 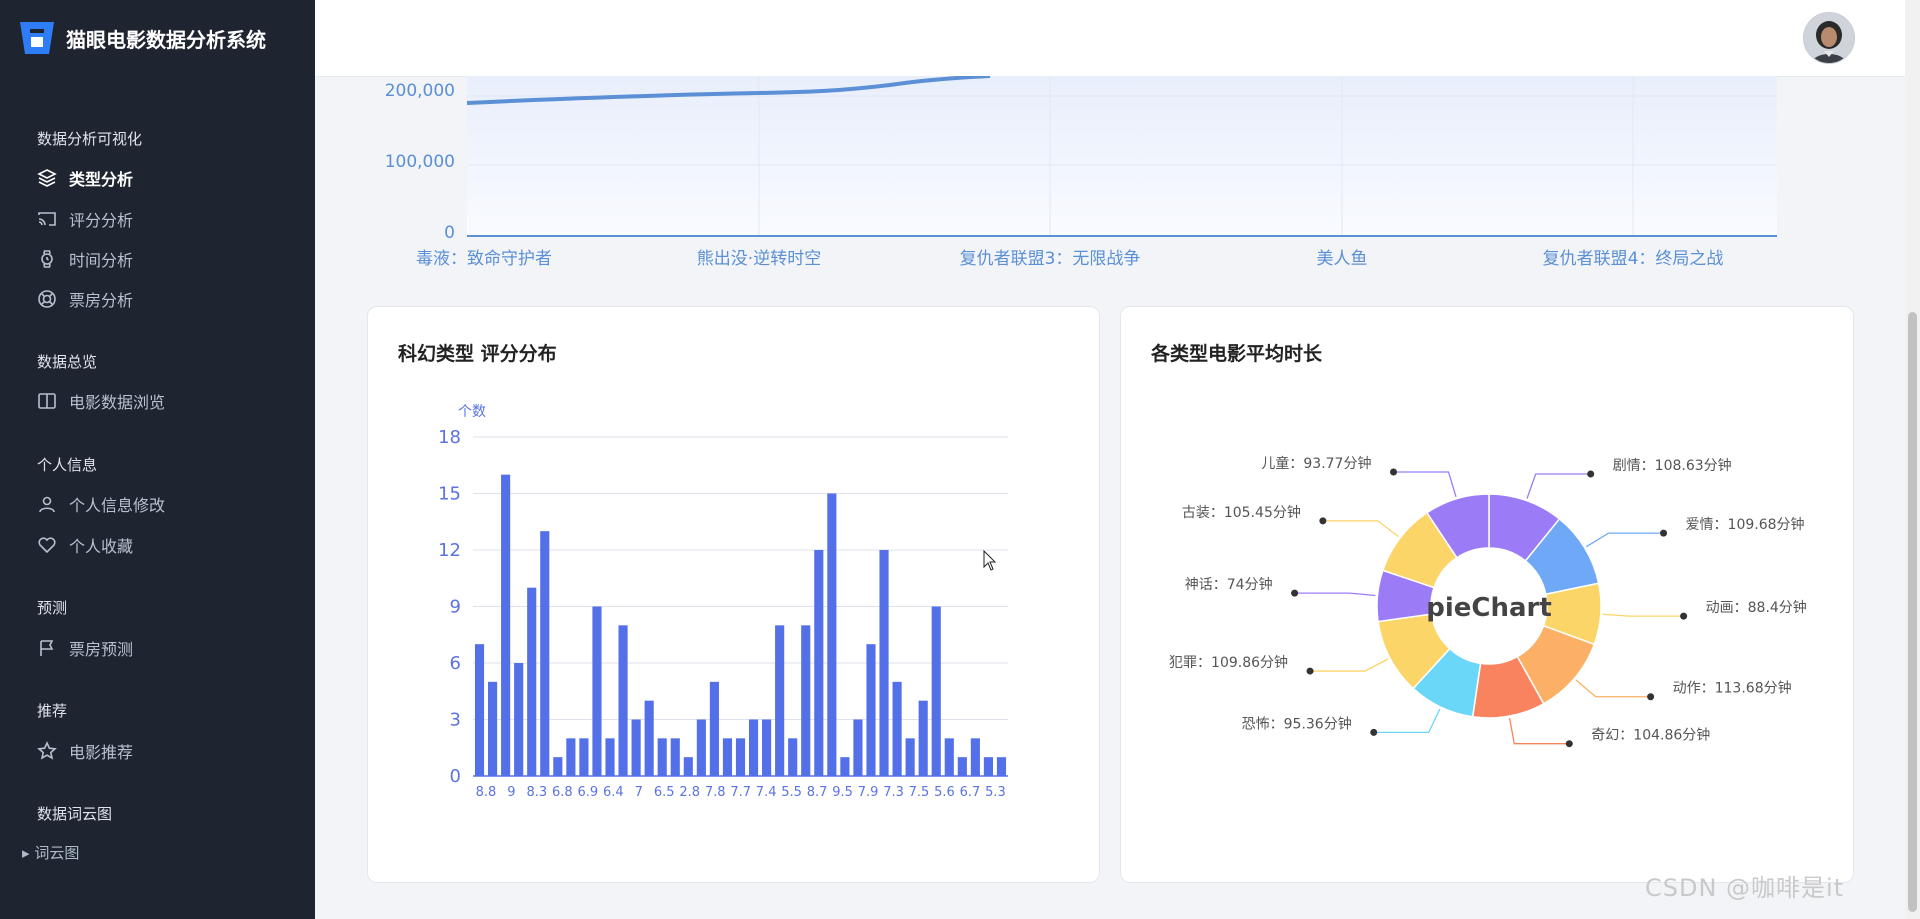 What do you see at coordinates (47, 750) in the screenshot?
I see `star-icon` at bounding box center [47, 750].